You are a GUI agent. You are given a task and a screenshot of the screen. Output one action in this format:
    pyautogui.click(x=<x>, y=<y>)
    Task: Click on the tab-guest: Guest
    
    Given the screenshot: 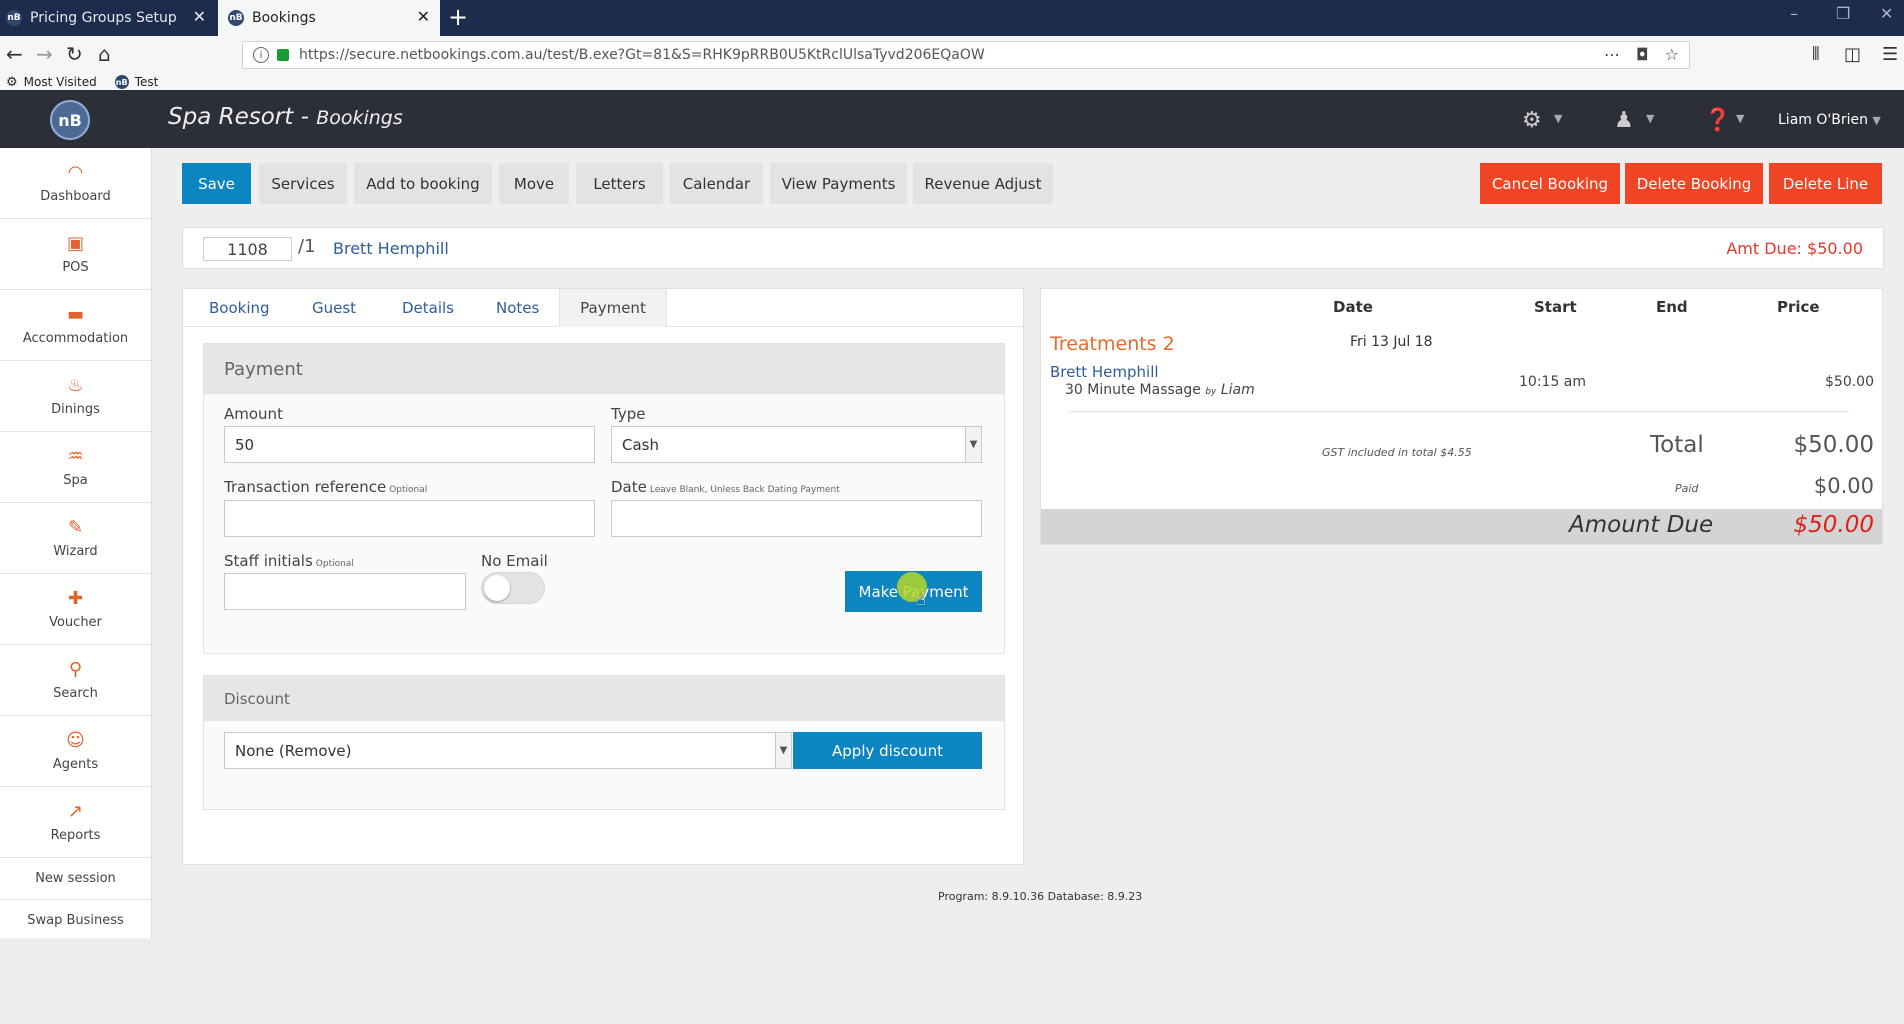 What is the action you would take?
    pyautogui.click(x=334, y=308)
    